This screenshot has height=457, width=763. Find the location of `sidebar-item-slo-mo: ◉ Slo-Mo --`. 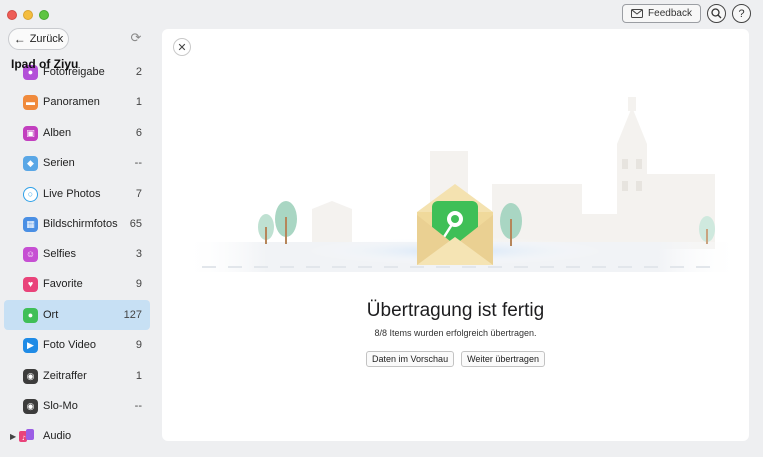

sidebar-item-slo-mo: ◉ Slo-Mo -- is located at coordinates (77, 406).